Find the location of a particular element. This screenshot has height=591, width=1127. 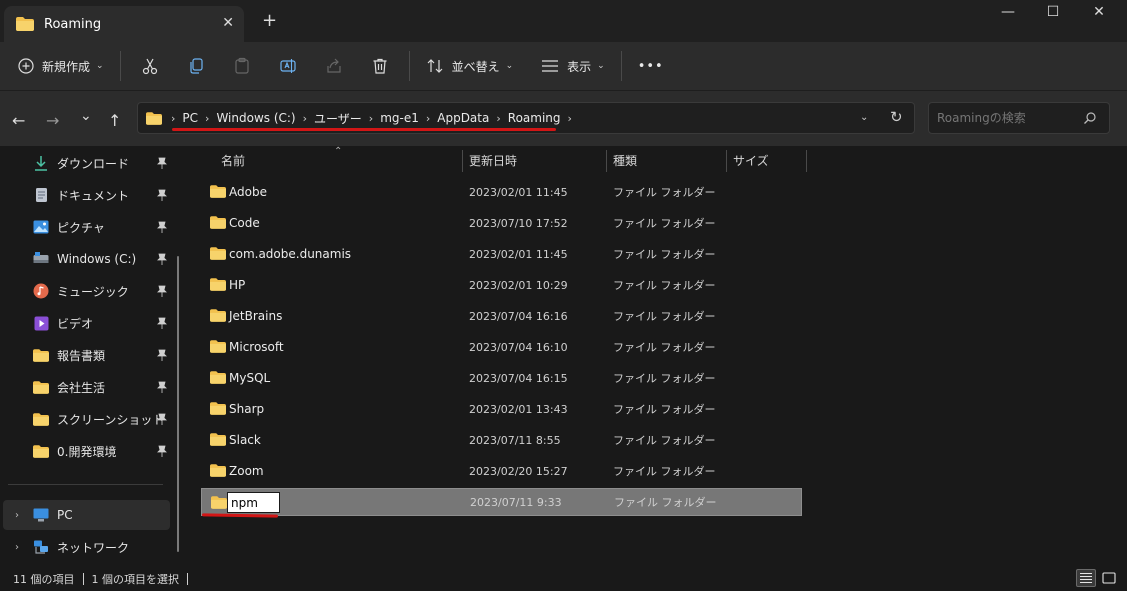

sidebar-scrollbar is located at coordinates (178, 404).